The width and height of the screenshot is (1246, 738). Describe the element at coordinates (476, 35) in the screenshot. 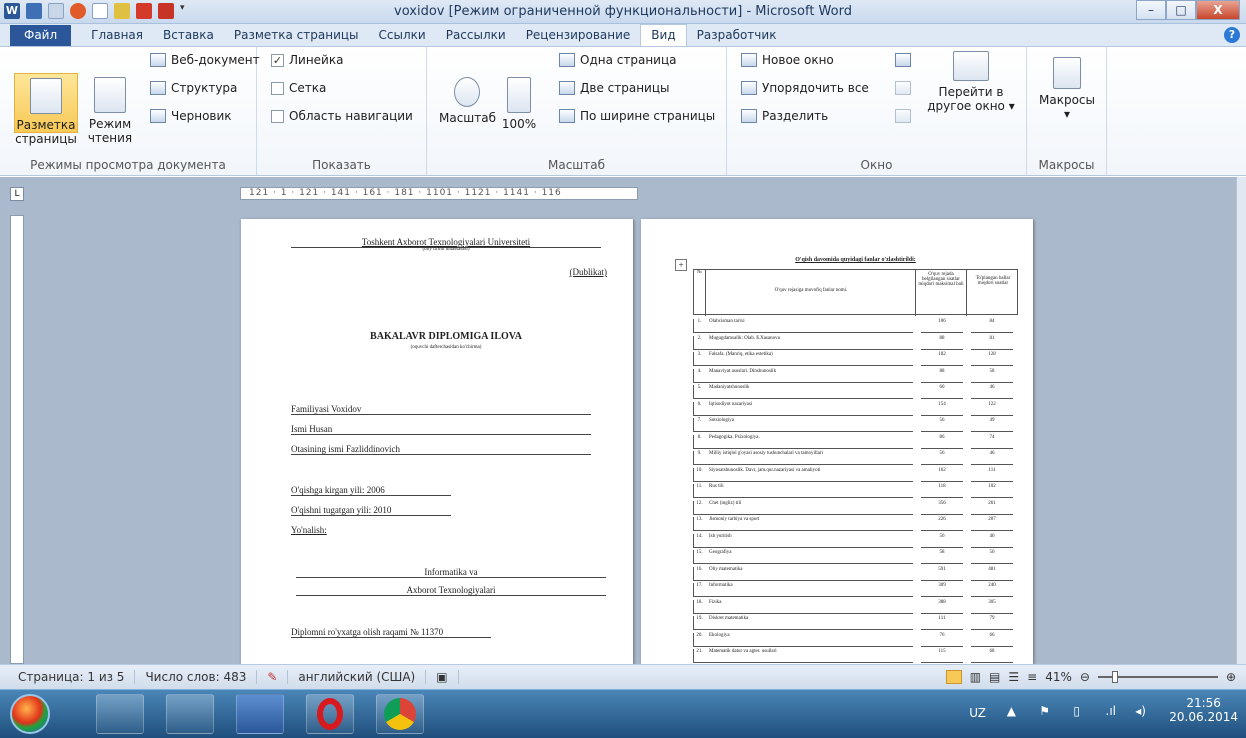

I see `tab-mailings: Рассылки` at that location.